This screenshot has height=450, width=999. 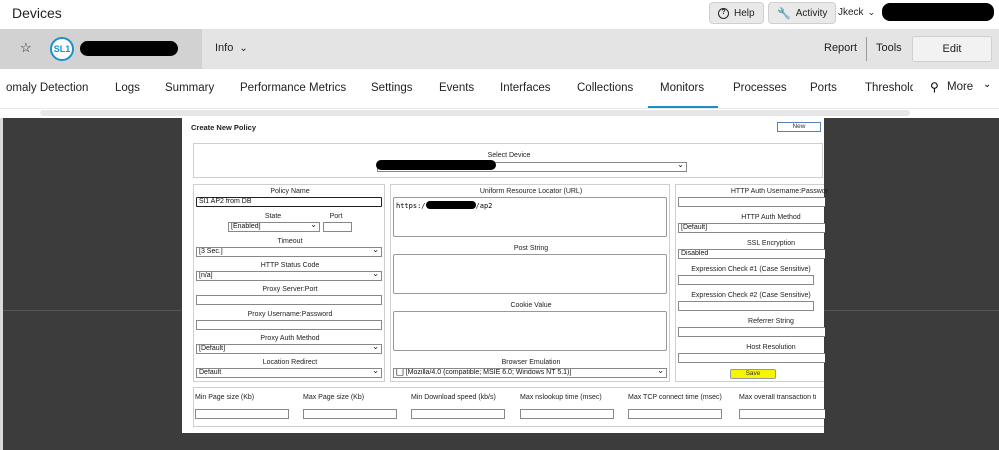 I want to click on min-download-speed-input, so click(x=458, y=414).